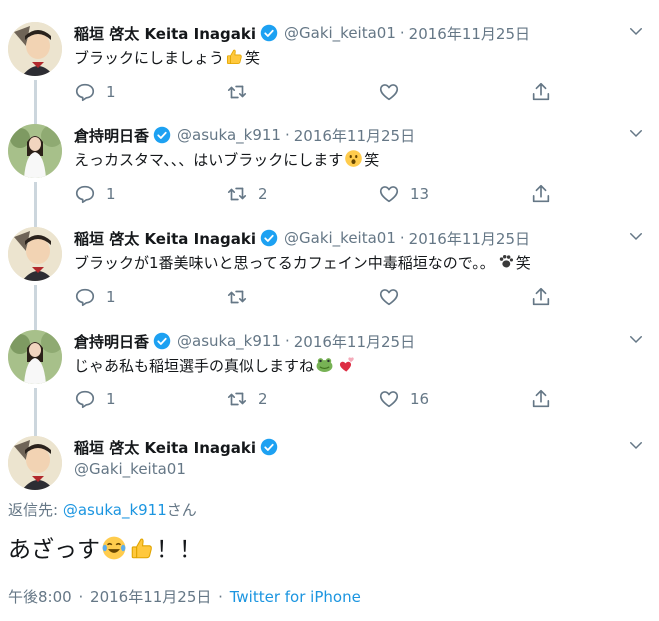 The height and width of the screenshot is (621, 659). I want to click on like-button: 16, so click(403, 399).